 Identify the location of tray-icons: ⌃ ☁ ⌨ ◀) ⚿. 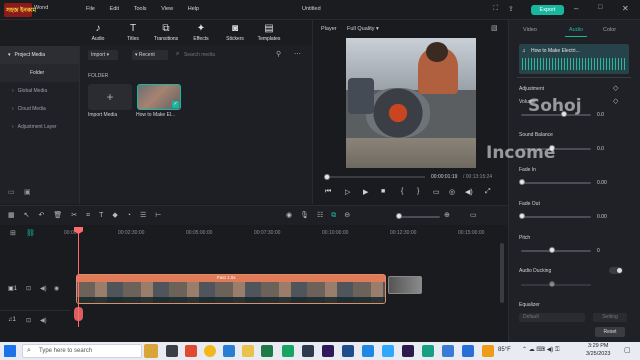
(541, 350).